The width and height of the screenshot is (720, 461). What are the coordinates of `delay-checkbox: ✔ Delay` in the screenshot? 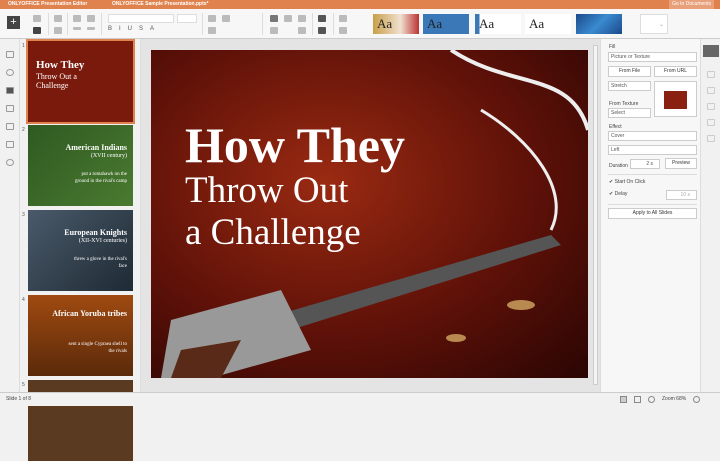 It's located at (618, 194).